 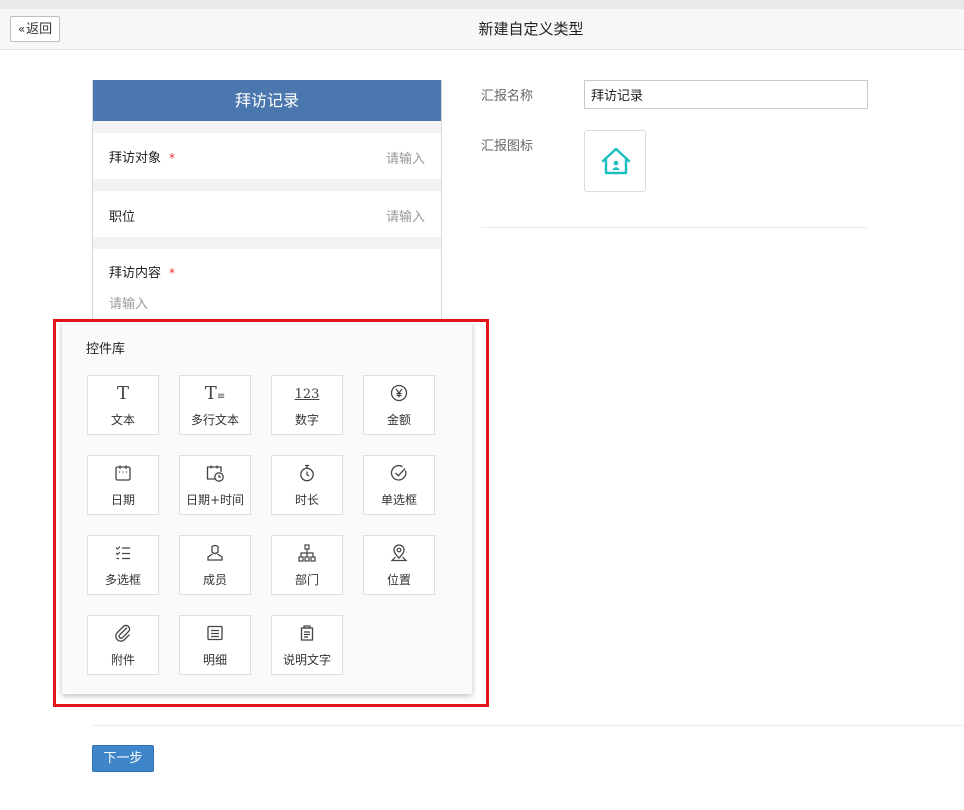 What do you see at coordinates (267, 214) in the screenshot?
I see `preview-row-position: 职位 请输入` at bounding box center [267, 214].